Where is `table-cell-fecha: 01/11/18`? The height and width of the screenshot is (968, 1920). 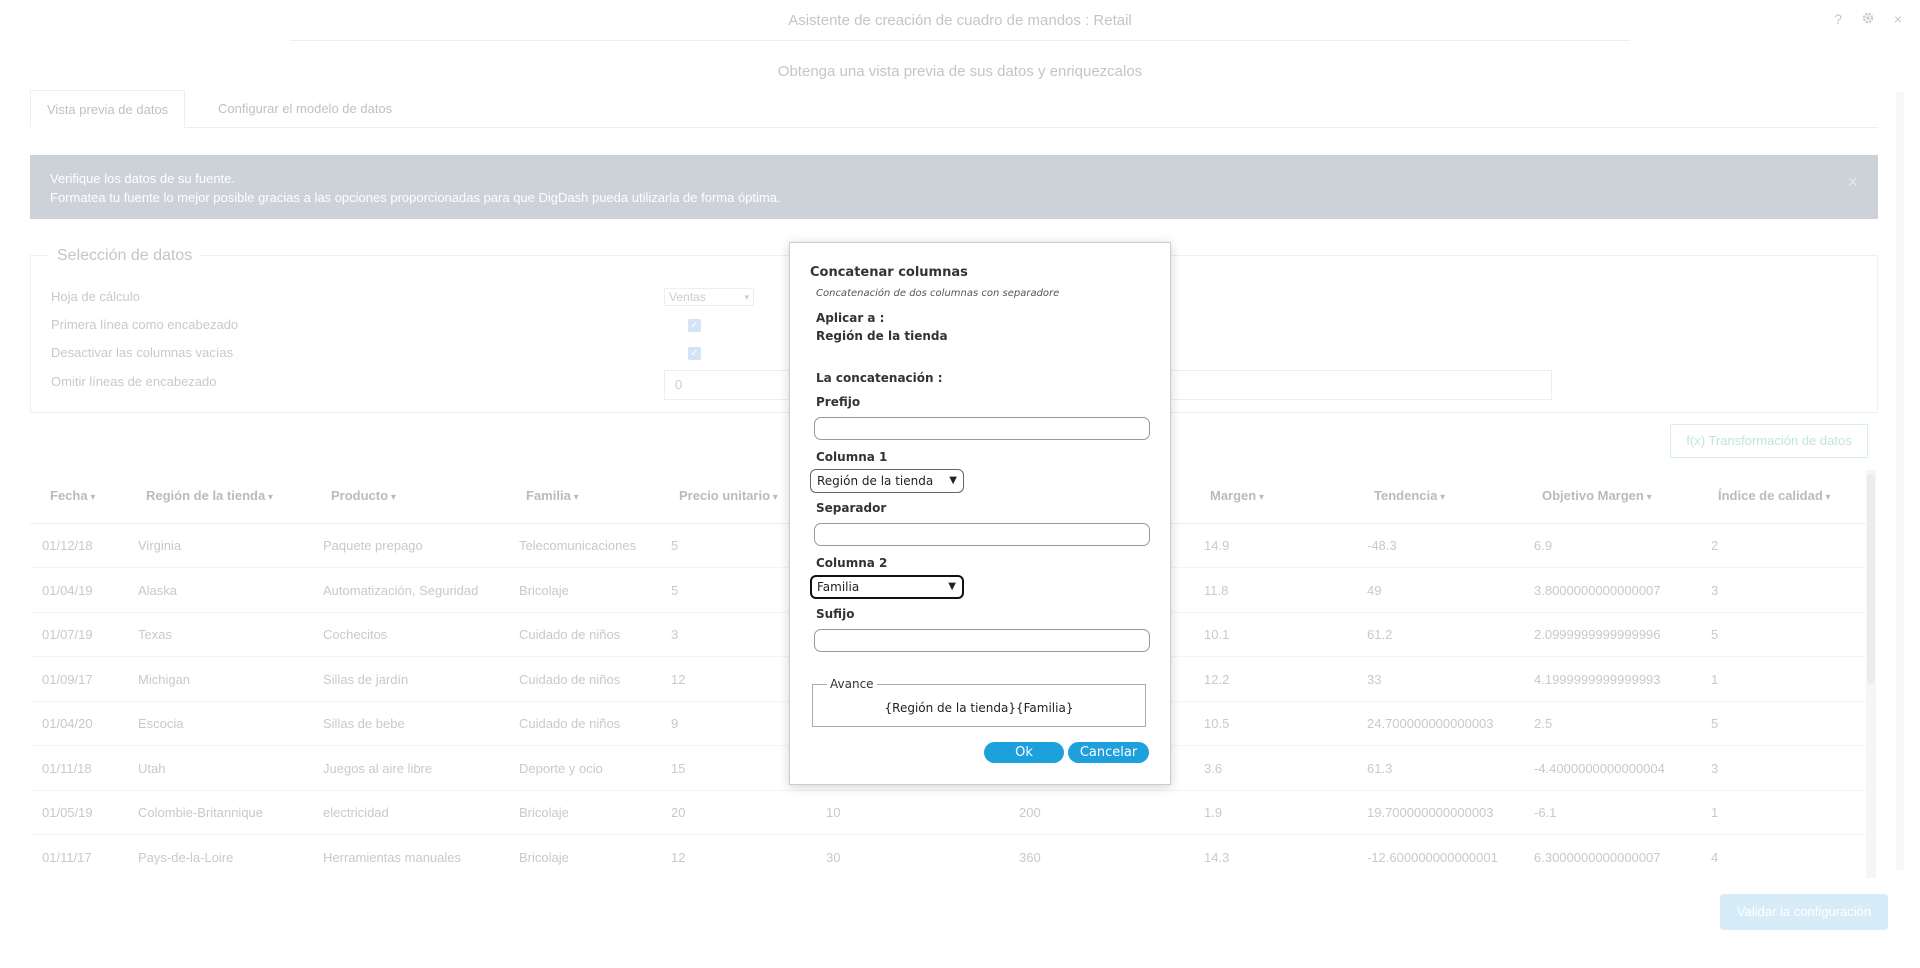
table-cell-fecha: 01/11/18 is located at coordinates (67, 768).